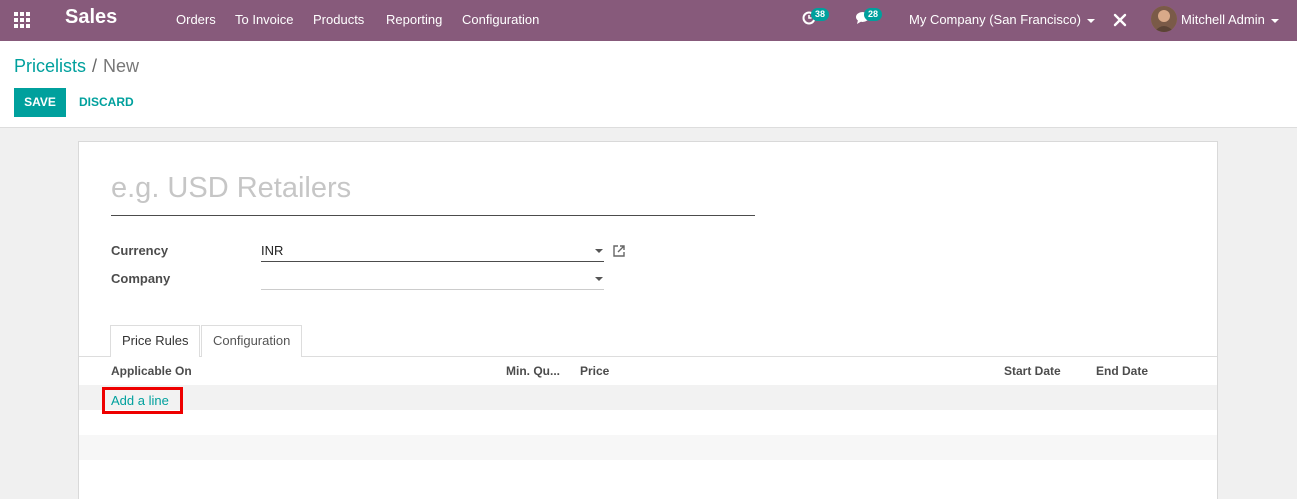  What do you see at coordinates (40, 102) in the screenshot?
I see `save-button: SAVE` at bounding box center [40, 102].